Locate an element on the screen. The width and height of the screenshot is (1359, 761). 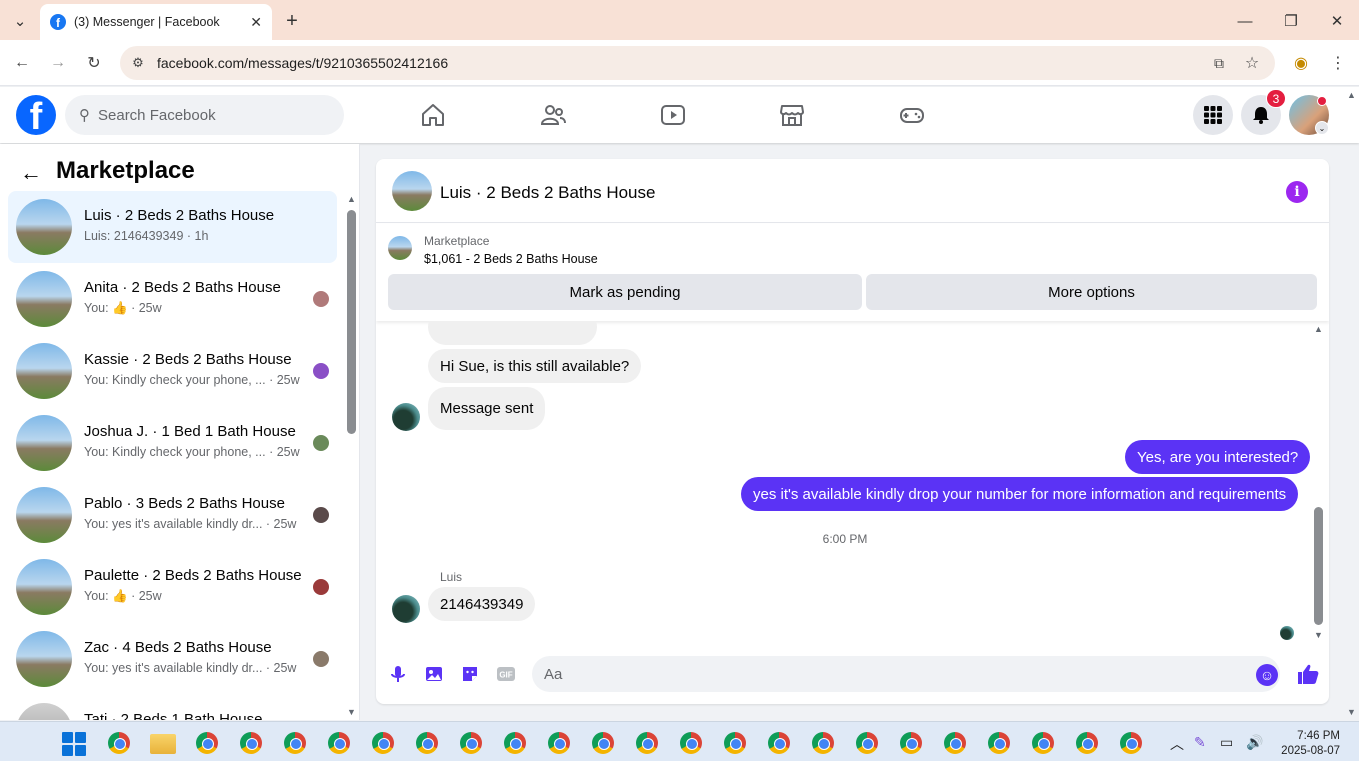
message-input: Aa is located at coordinates (906, 674).